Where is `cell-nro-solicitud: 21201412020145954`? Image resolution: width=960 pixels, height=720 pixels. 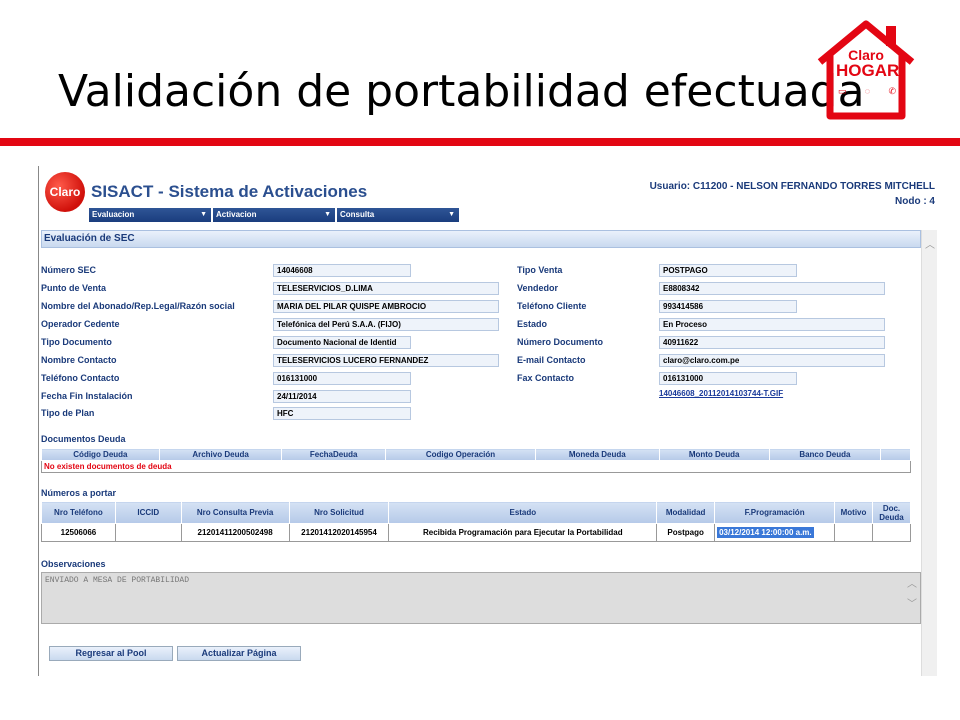 cell-nro-solicitud: 21201412020145954 is located at coordinates (339, 532).